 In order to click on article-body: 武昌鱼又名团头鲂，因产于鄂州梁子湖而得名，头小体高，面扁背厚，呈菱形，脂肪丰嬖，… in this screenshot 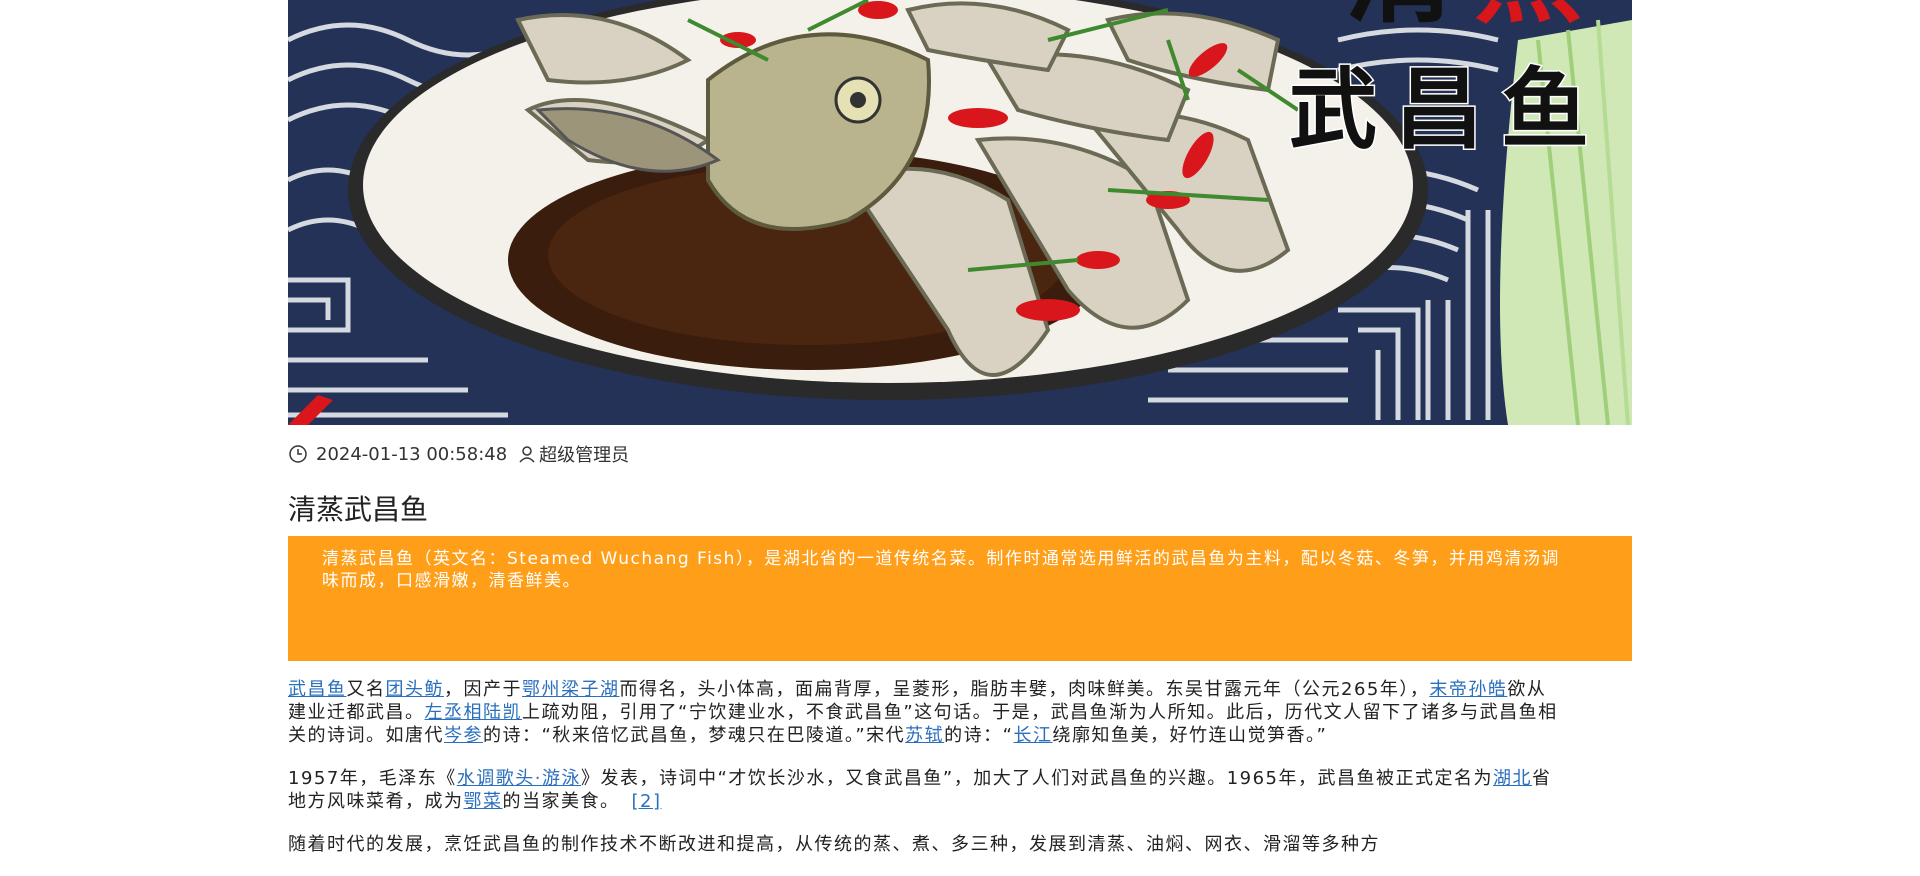, I will do `click(923, 777)`.